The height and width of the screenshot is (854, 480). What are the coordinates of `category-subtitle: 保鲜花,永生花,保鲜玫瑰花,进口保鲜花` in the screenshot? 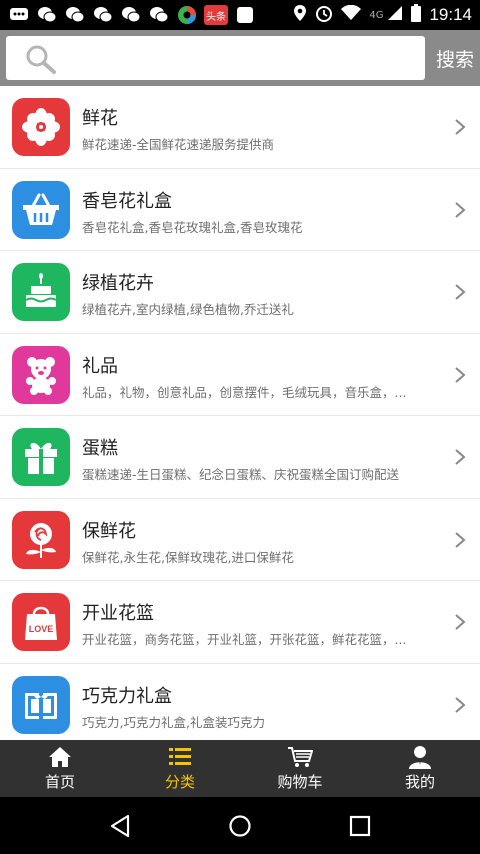 It's located at (188, 557).